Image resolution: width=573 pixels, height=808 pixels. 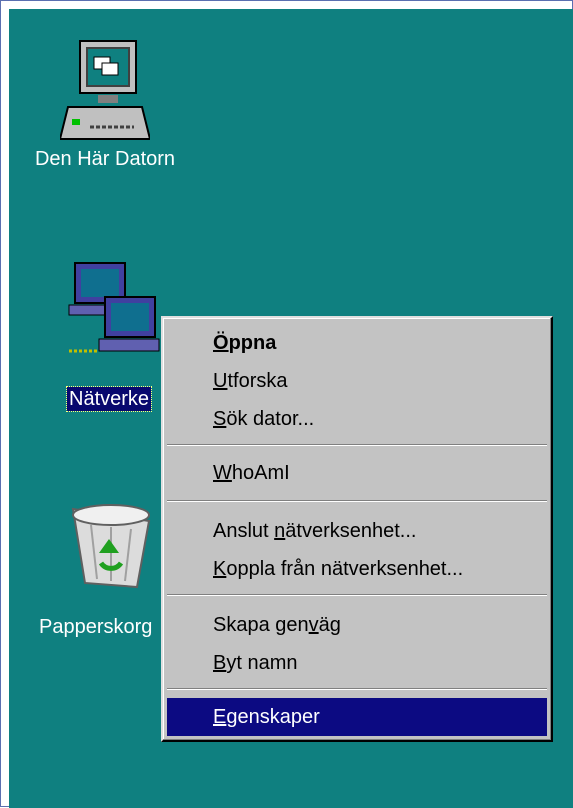 I want to click on menu-item-whoami: WhoAmI, so click(x=357, y=473).